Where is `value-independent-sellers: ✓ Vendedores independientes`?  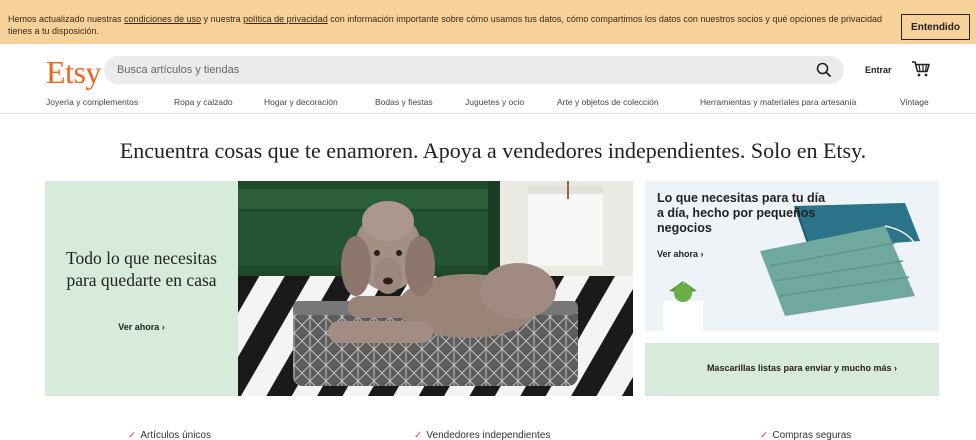
value-independent-sellers: ✓ Vendedores independientes is located at coordinates (482, 435).